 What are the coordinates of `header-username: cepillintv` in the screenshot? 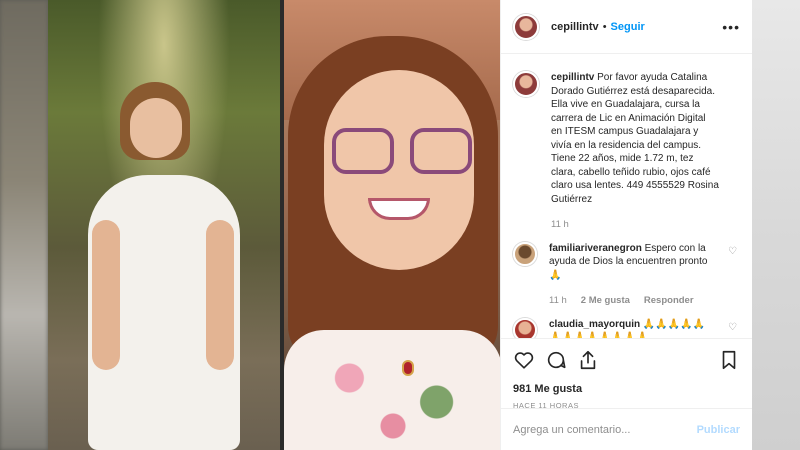 It's located at (575, 27).